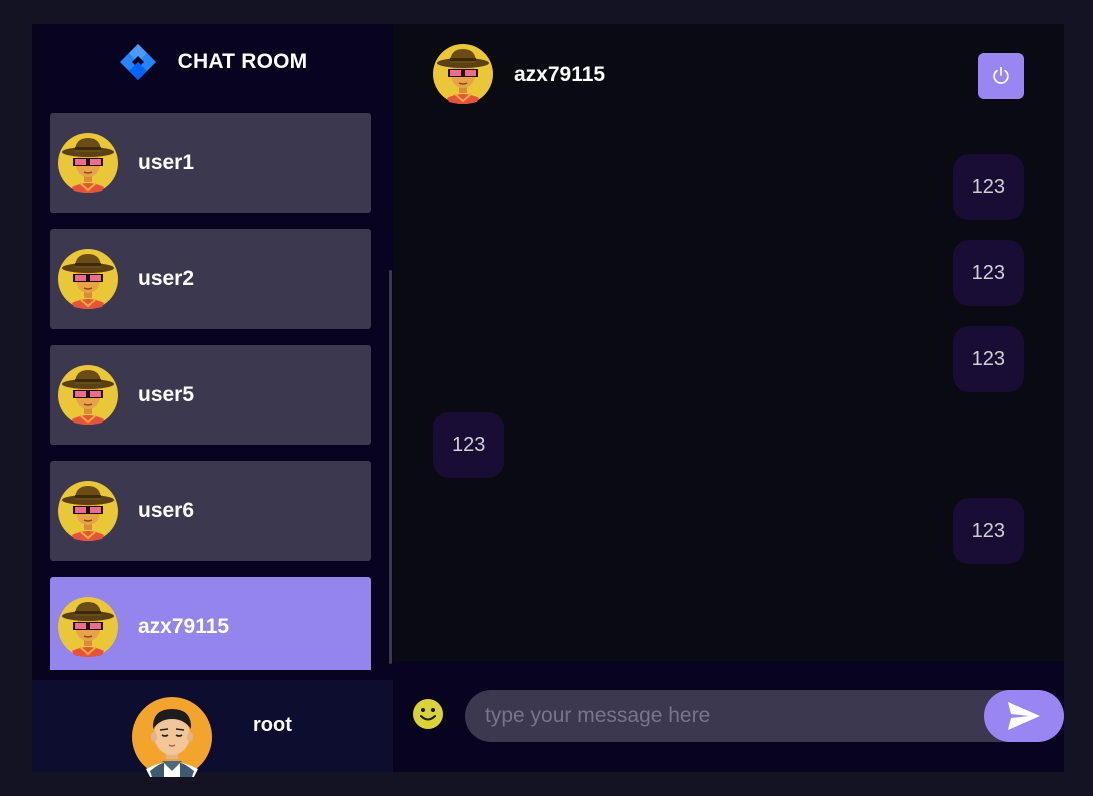 The image size is (1093, 796). What do you see at coordinates (166, 278) in the screenshot?
I see `contact-name: user2` at bounding box center [166, 278].